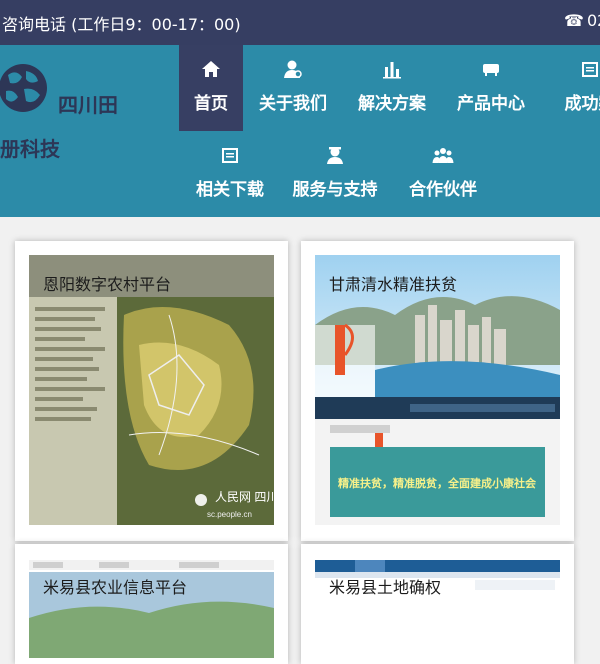  Describe the element at coordinates (230, 157) in the screenshot. I see `download-icon` at that location.